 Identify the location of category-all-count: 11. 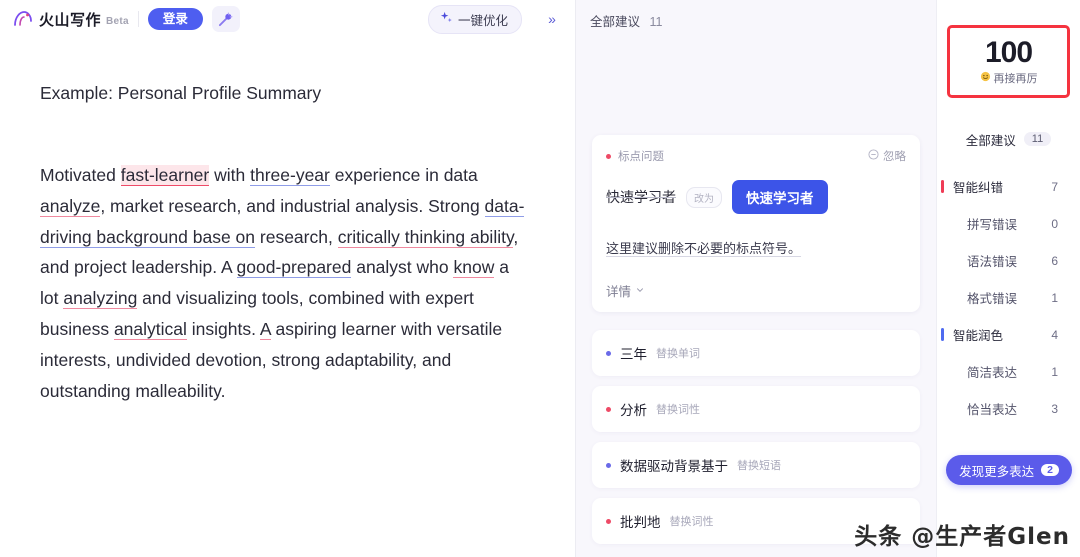
(1037, 139).